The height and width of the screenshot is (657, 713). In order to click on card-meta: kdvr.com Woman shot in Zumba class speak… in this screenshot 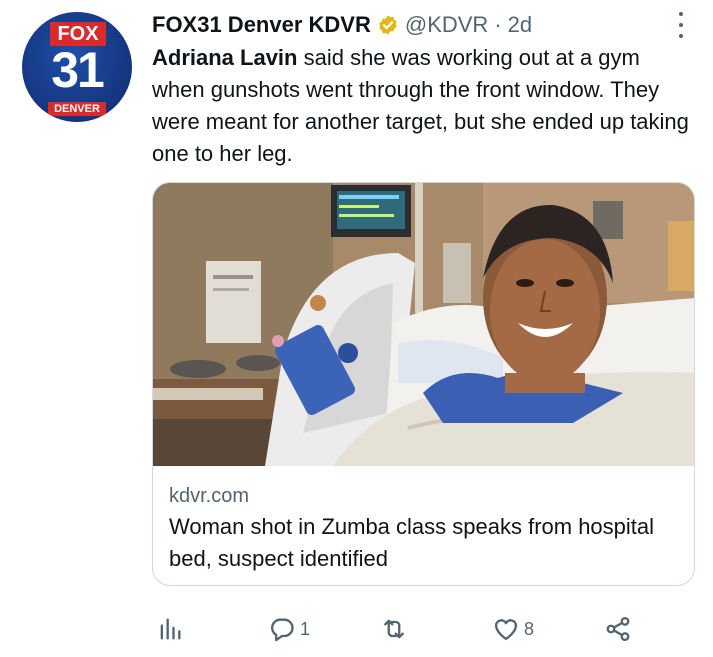, I will do `click(423, 528)`.